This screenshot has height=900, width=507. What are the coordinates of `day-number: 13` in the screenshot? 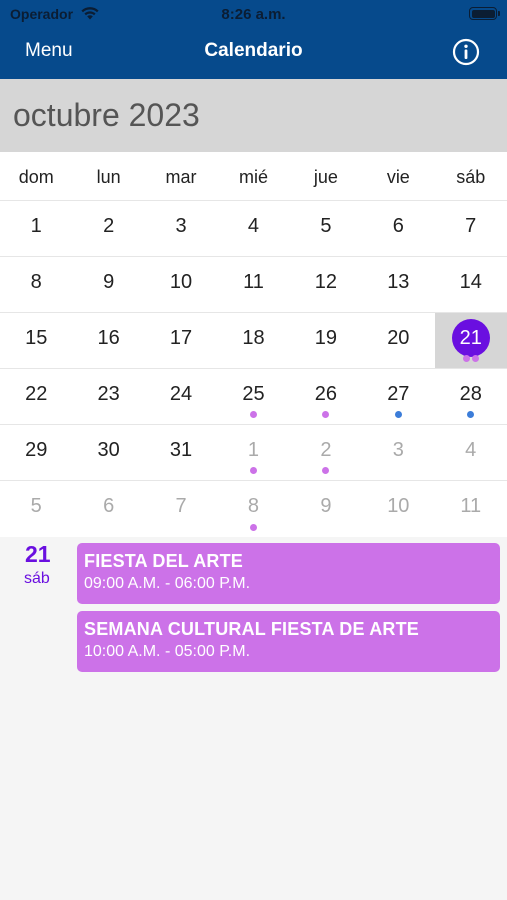 It's located at (398, 282).